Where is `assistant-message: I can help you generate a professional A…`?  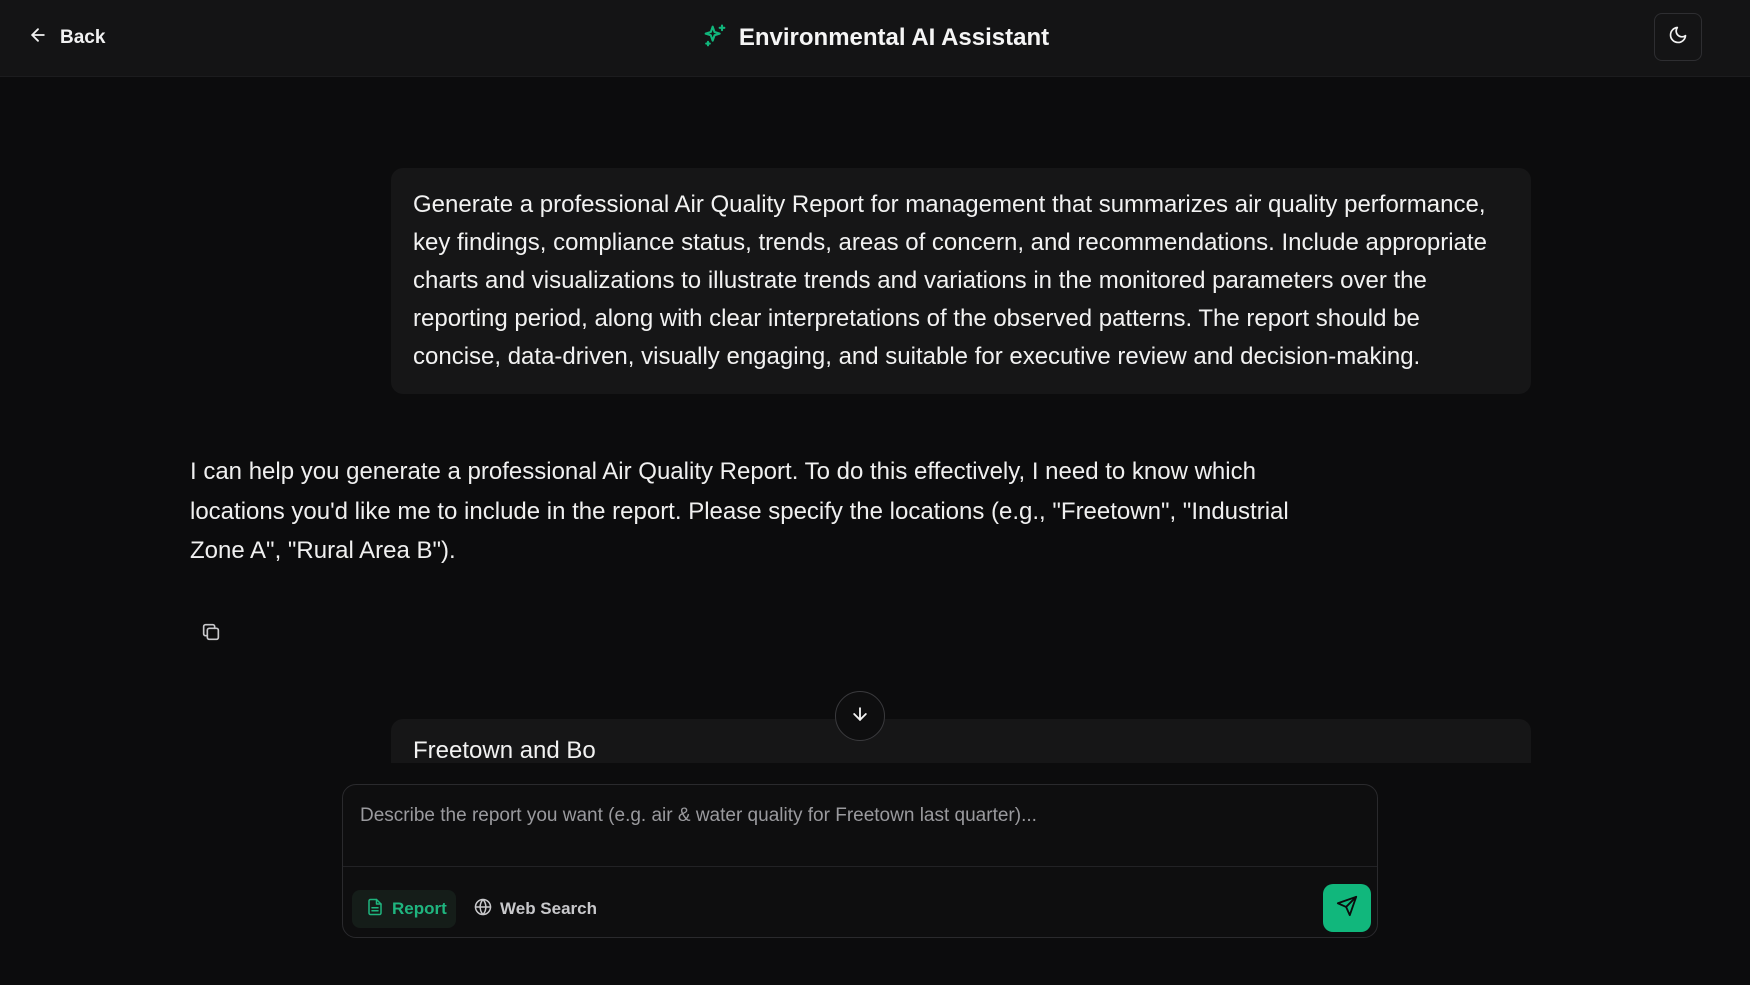 assistant-message: I can help you generate a professional A… is located at coordinates (739, 511).